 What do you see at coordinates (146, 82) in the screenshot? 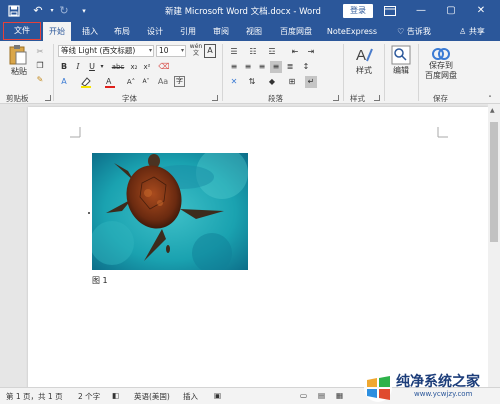
I see `shrink-font-icon: A˅` at bounding box center [146, 82].